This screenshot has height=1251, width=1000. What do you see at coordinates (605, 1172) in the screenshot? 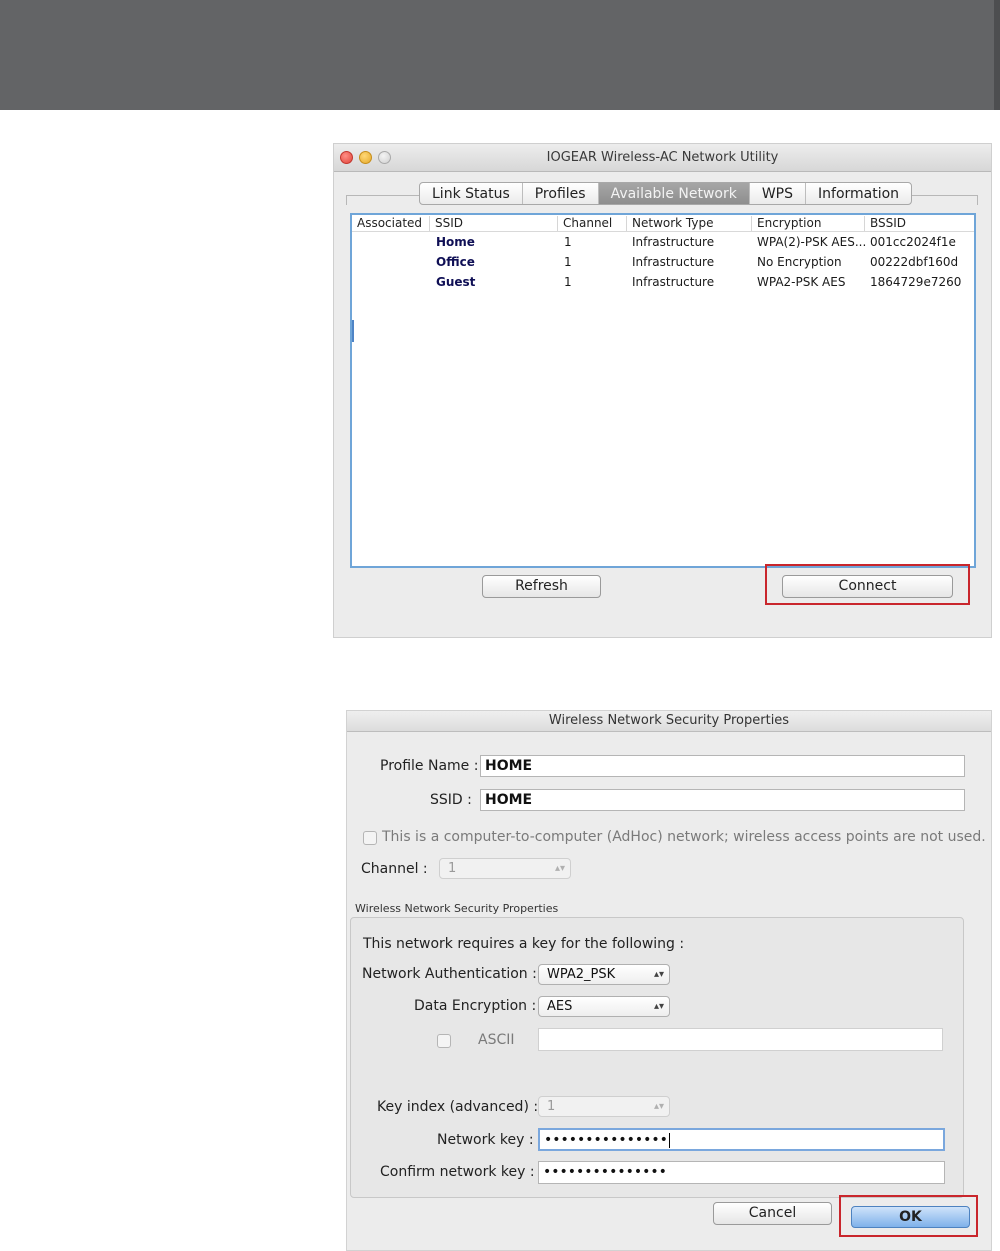
I see `confirm-network-key-value: •••••••••••••••` at bounding box center [605, 1172].